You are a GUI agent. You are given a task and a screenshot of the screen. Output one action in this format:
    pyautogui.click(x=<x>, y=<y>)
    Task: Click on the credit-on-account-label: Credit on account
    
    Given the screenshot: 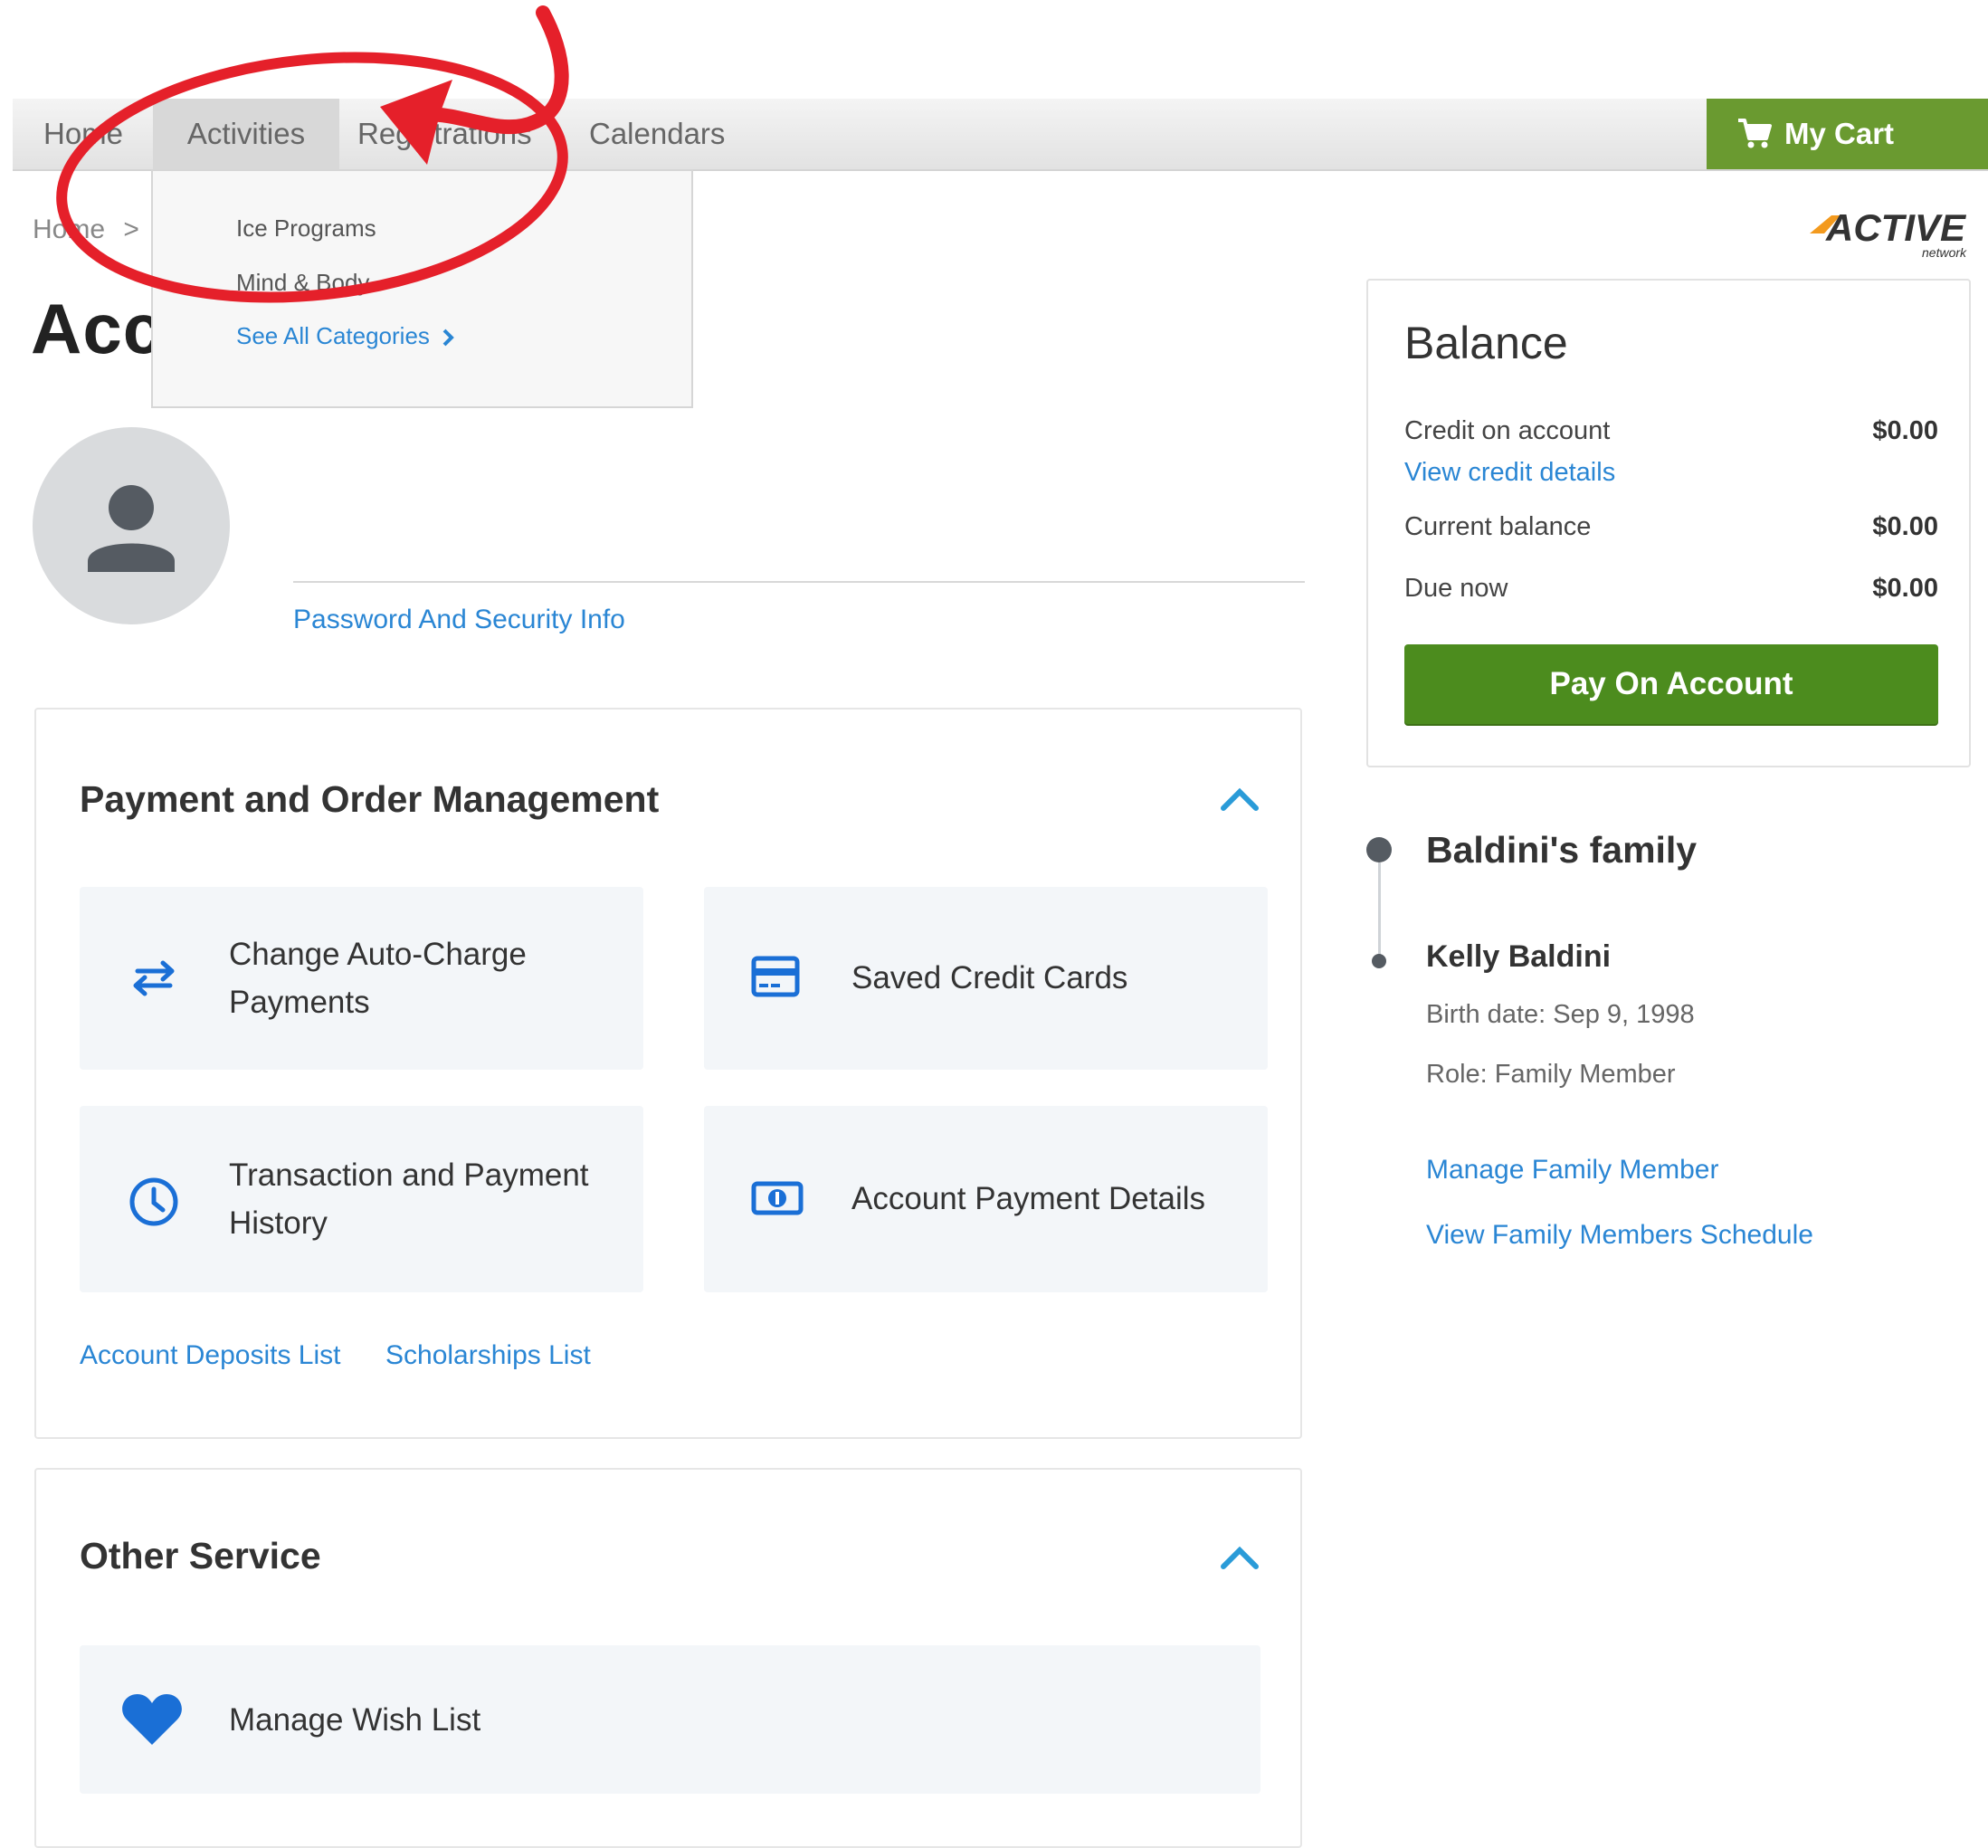 What is the action you would take?
    pyautogui.click(x=1507, y=430)
    